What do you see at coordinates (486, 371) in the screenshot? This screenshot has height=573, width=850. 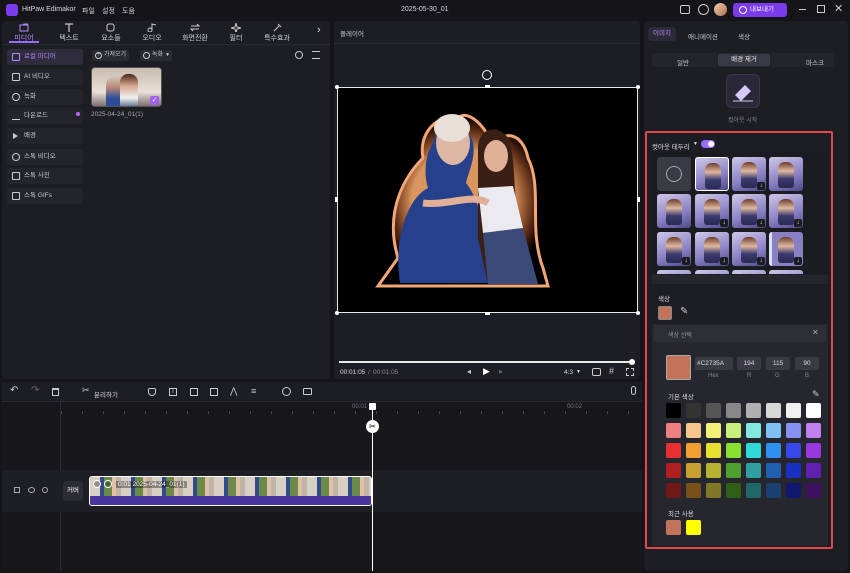 I see `play-icon: ▶` at bounding box center [486, 371].